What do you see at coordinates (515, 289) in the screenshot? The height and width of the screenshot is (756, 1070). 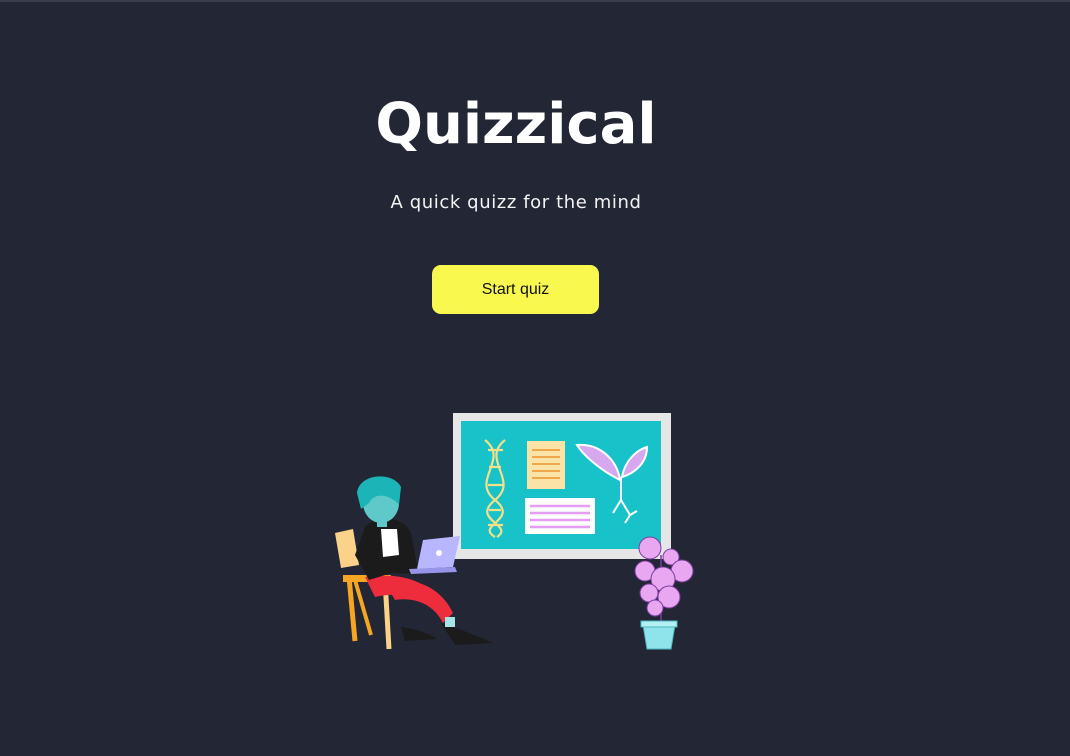 I see `start-quiz-button: Start quiz` at bounding box center [515, 289].